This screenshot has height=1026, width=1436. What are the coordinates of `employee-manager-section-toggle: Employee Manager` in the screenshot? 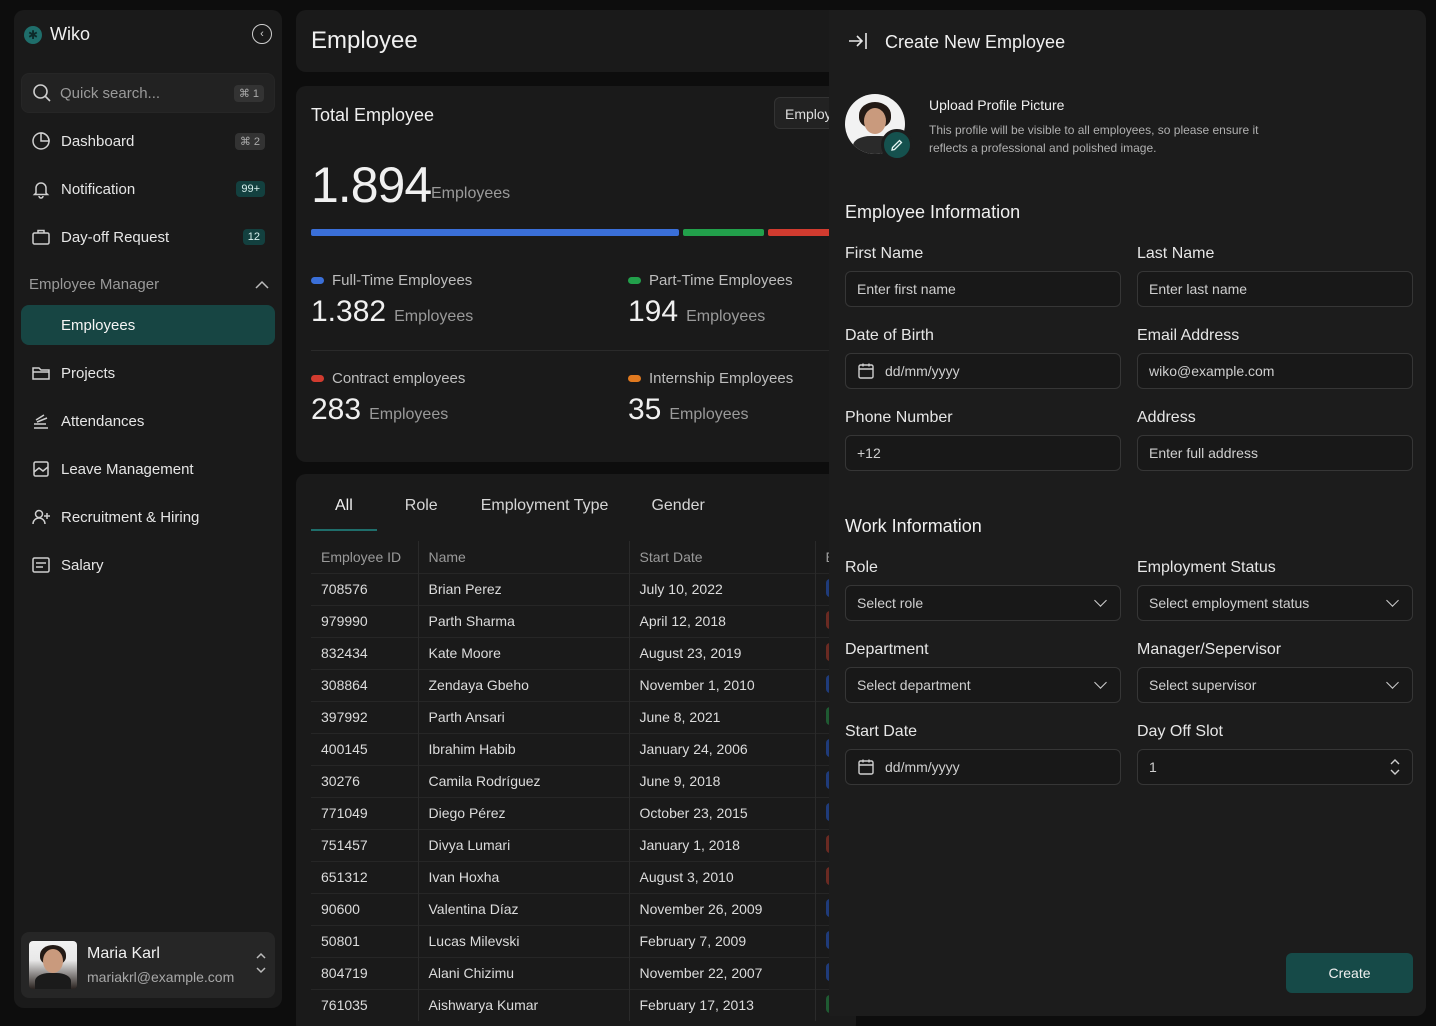 It's located at (149, 284).